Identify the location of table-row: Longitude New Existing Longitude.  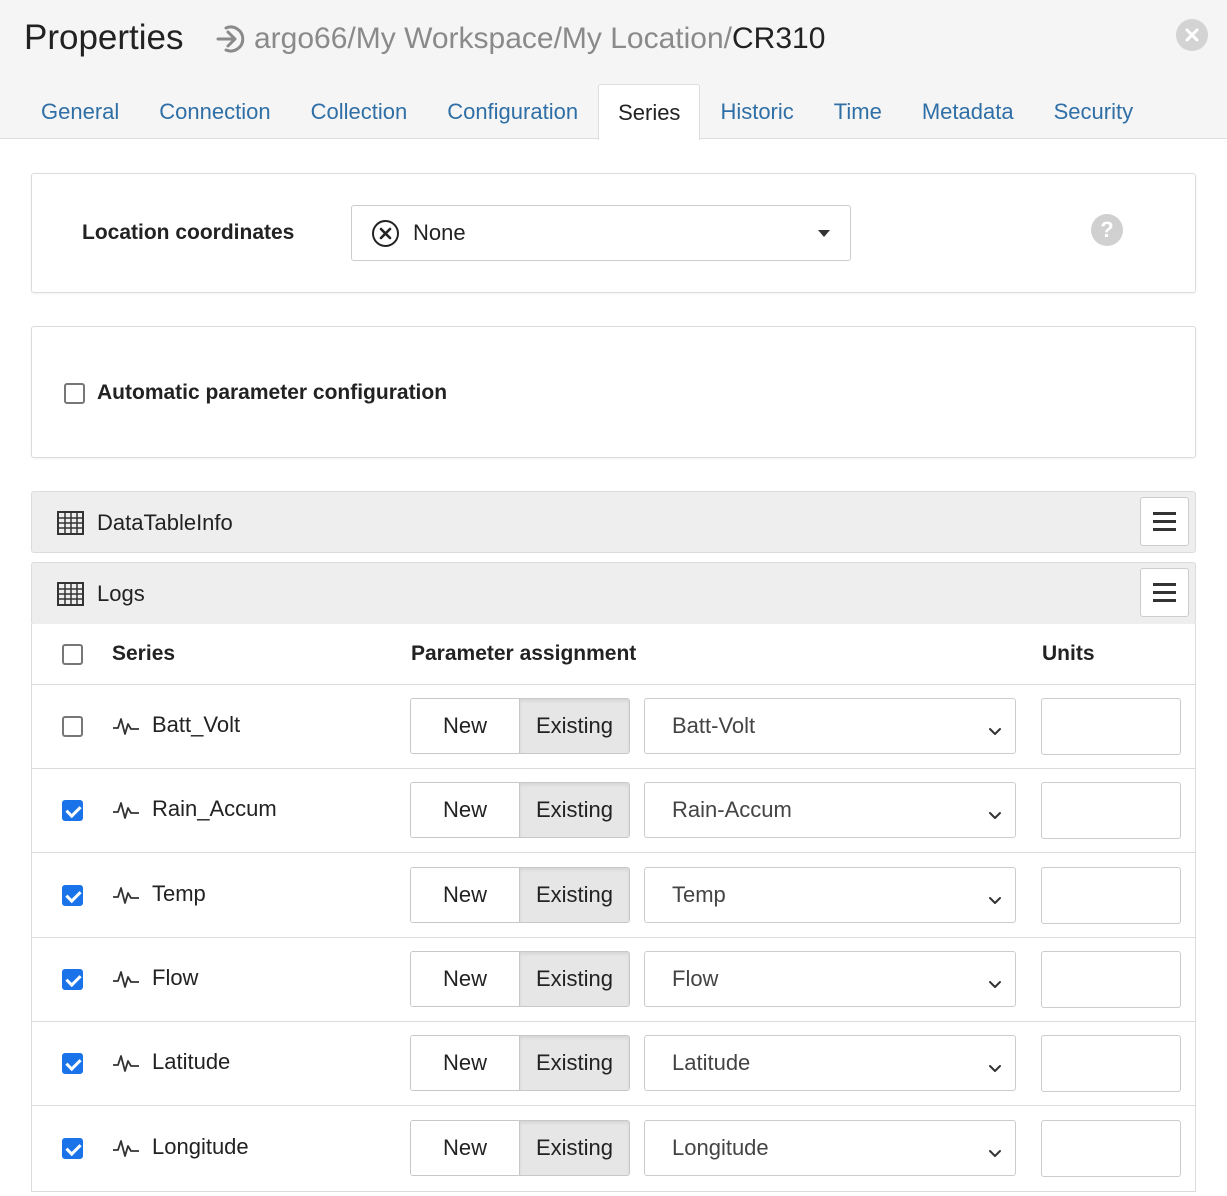
(613, 1149).